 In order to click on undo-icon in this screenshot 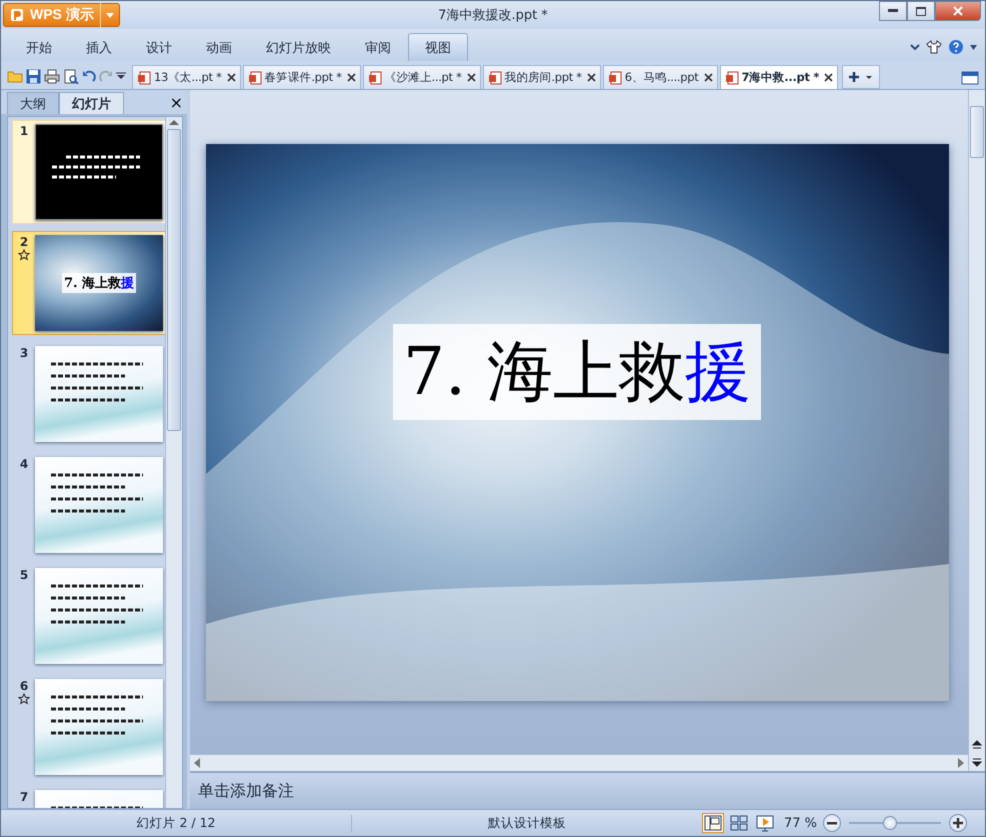, I will do `click(89, 76)`.